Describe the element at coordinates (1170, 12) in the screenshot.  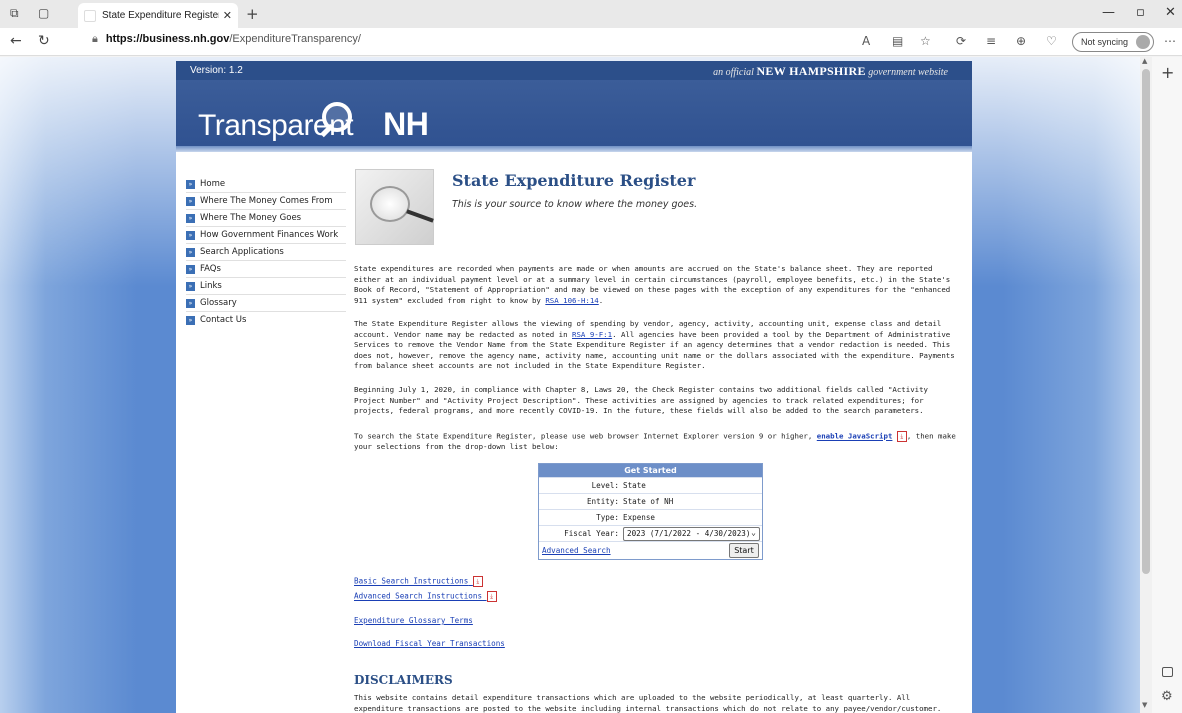
I see `close-window-icon: ✕` at that location.